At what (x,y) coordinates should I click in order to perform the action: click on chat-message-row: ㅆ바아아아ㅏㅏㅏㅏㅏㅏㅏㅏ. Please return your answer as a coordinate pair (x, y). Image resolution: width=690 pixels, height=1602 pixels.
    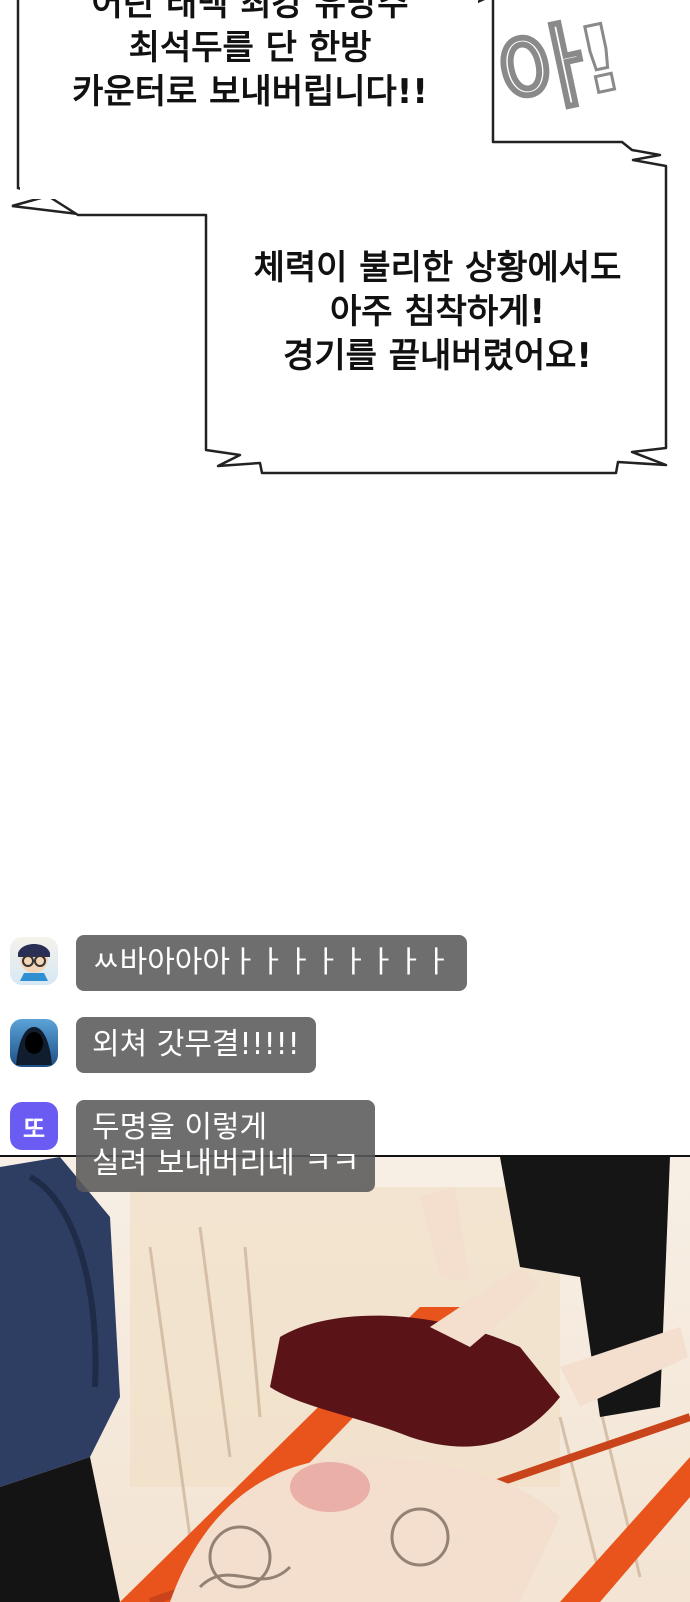
    Looking at the image, I should click on (238, 963).